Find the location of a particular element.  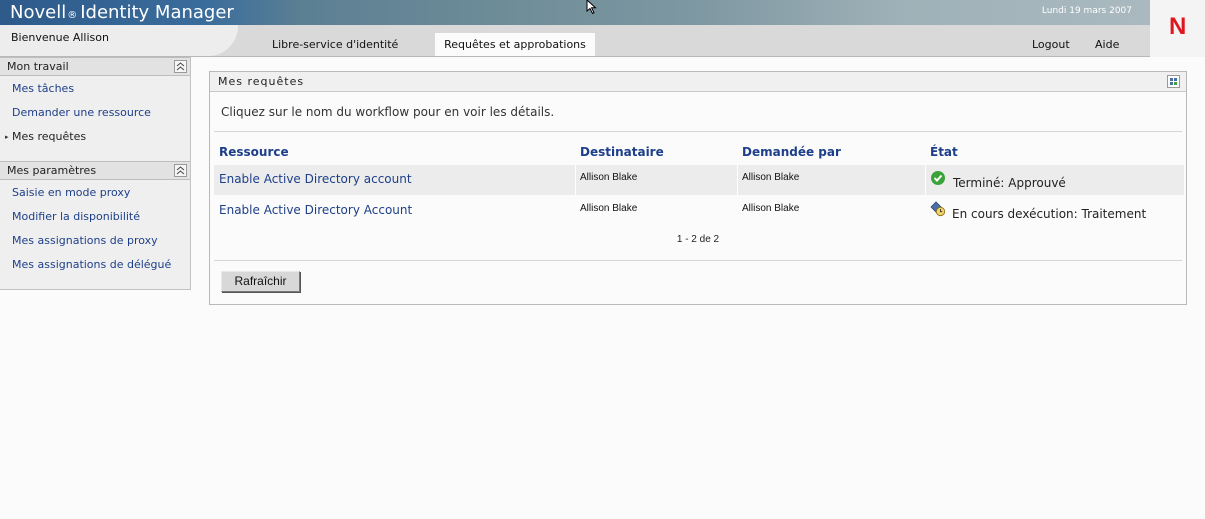

novell-logo: N is located at coordinates (1177, 28).